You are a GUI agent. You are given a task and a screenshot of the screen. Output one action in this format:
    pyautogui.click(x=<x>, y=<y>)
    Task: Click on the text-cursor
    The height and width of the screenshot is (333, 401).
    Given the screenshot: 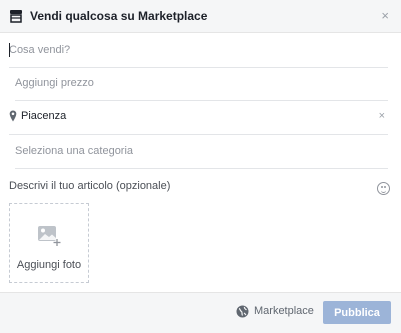 What is the action you would take?
    pyautogui.click(x=9, y=50)
    